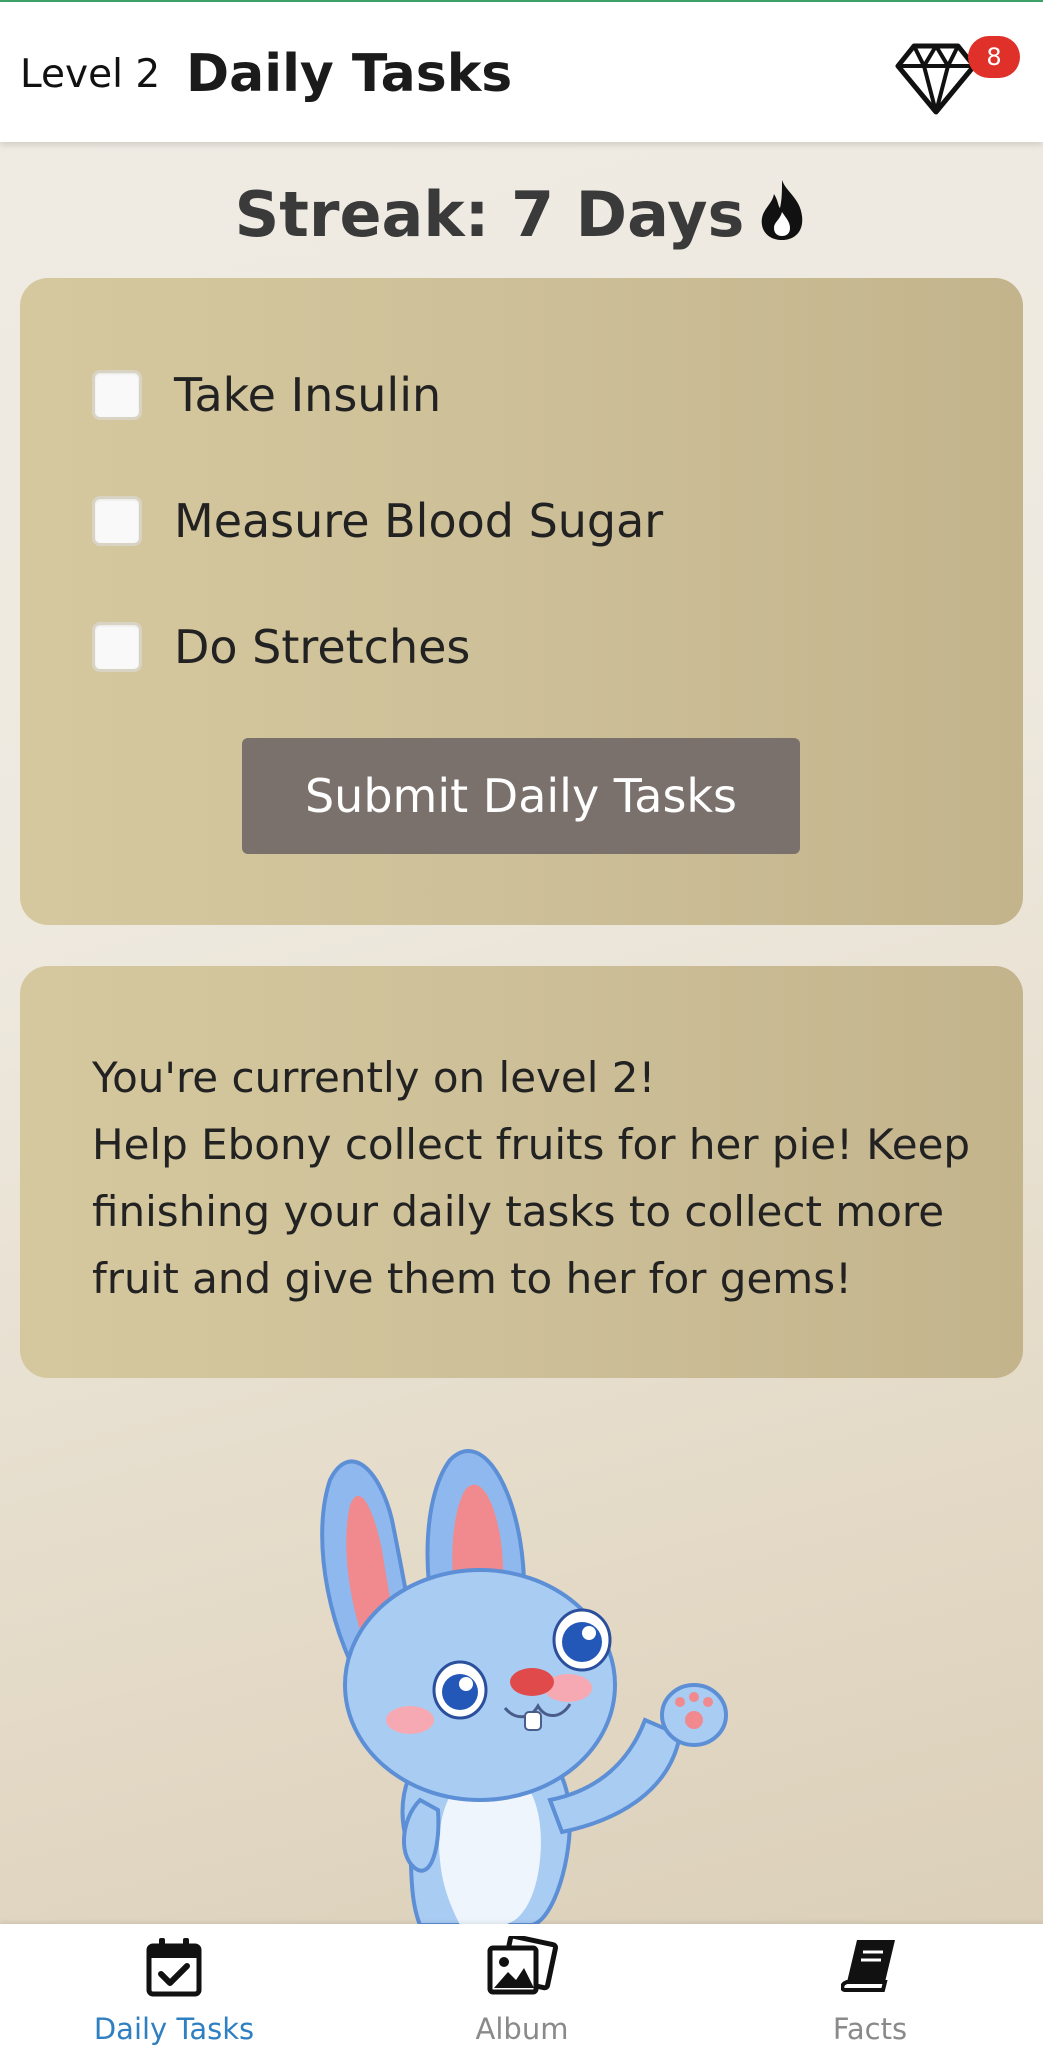 The image size is (1043, 2048). I want to click on nav-label: Daily Tasks, so click(174, 2029).